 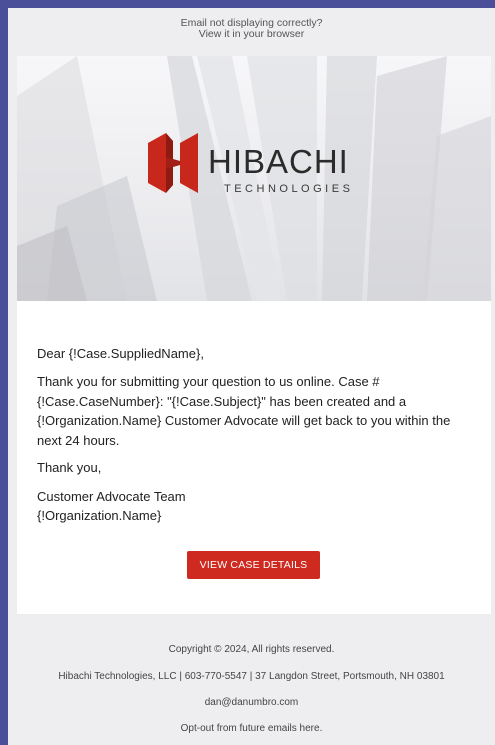 I want to click on logo-tagline: TECHNOLOGIES, so click(x=289, y=189).